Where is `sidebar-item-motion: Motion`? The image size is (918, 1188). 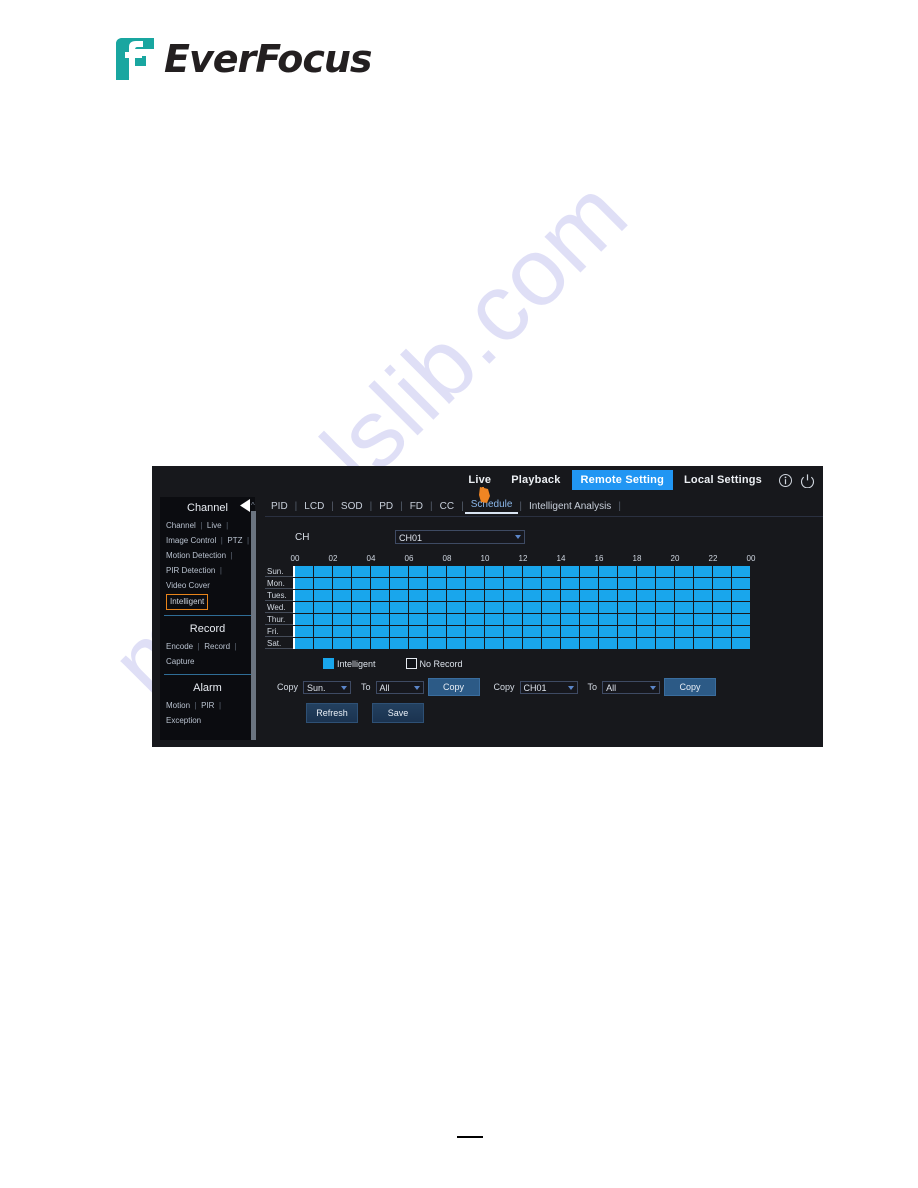 sidebar-item-motion: Motion is located at coordinates (178, 706).